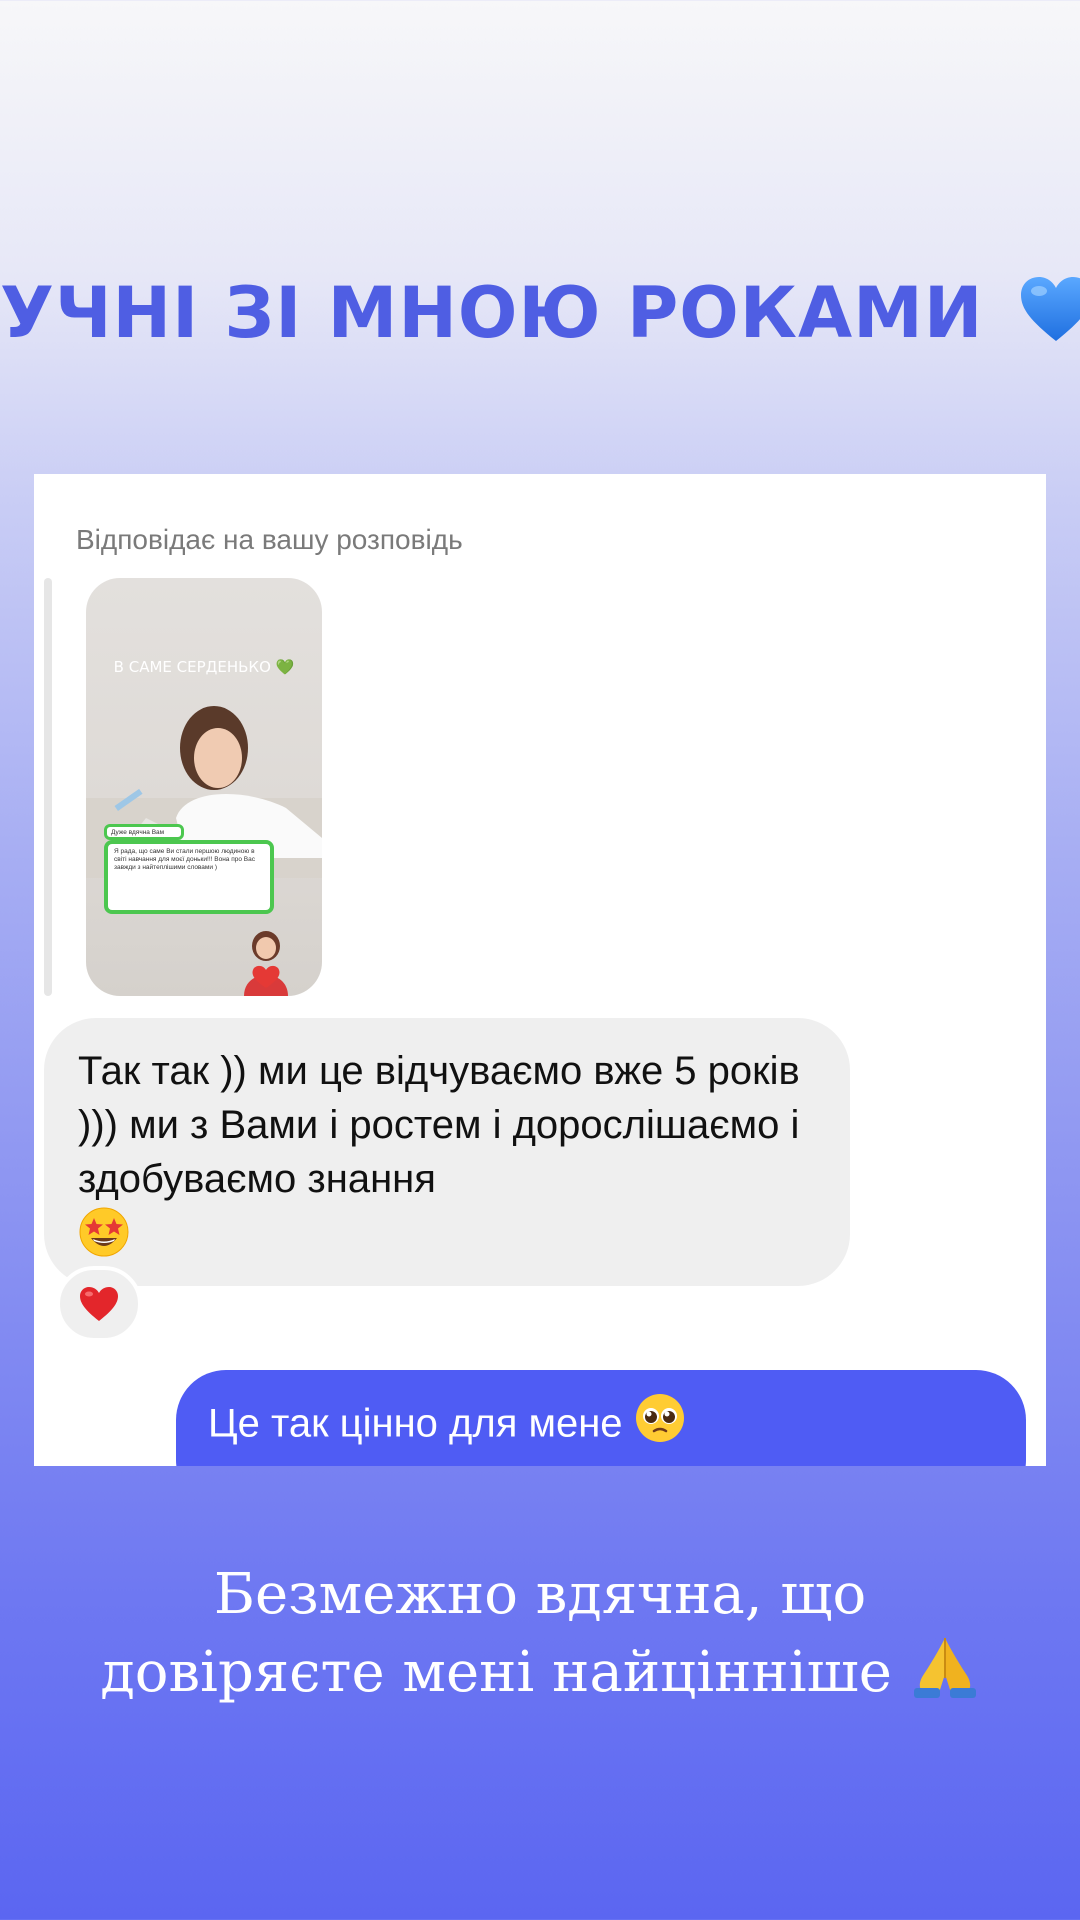 This screenshot has height=1920, width=1080. I want to click on hug-sticker, so click(266, 963).